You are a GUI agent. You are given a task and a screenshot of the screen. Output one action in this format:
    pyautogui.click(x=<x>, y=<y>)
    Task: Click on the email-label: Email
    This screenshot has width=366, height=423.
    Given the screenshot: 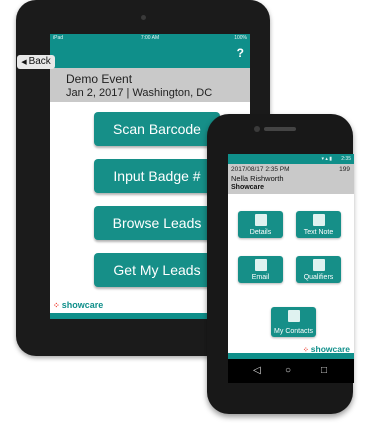 What is the action you would take?
    pyautogui.click(x=260, y=277)
    